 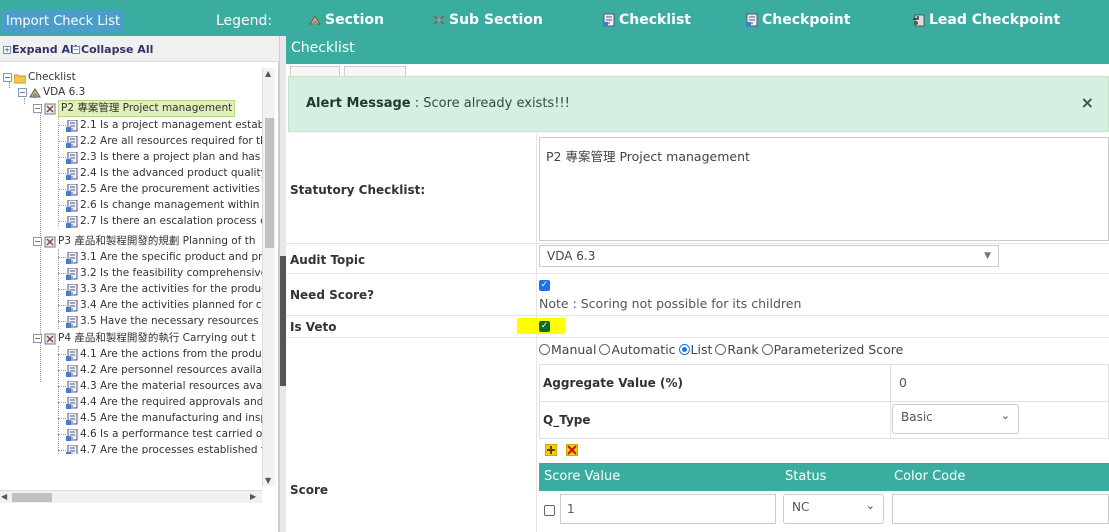 What do you see at coordinates (164, 221) in the screenshot?
I see `tree-checkpoint-item: 2.7 Is there an escalation process es` at bounding box center [164, 221].